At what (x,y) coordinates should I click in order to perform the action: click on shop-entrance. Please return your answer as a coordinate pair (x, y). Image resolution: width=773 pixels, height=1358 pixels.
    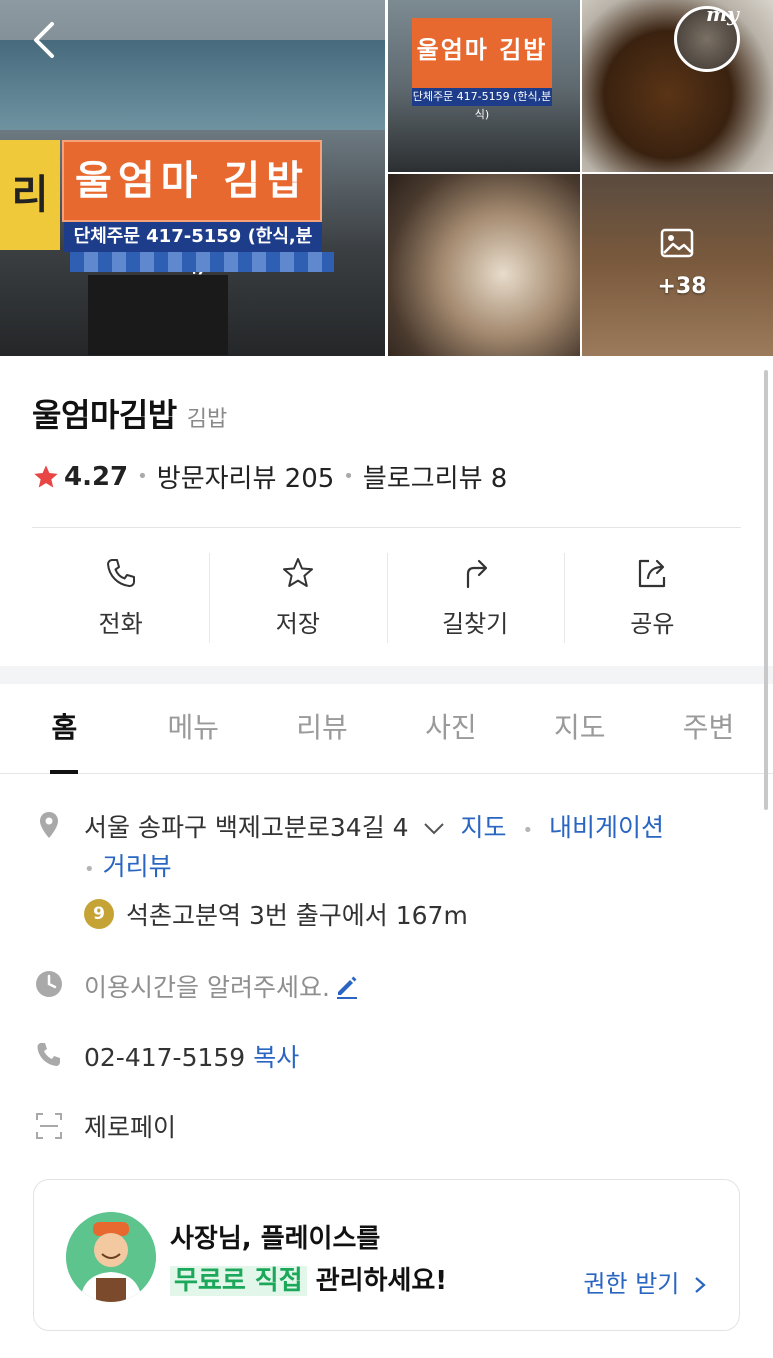
    Looking at the image, I should click on (158, 315).